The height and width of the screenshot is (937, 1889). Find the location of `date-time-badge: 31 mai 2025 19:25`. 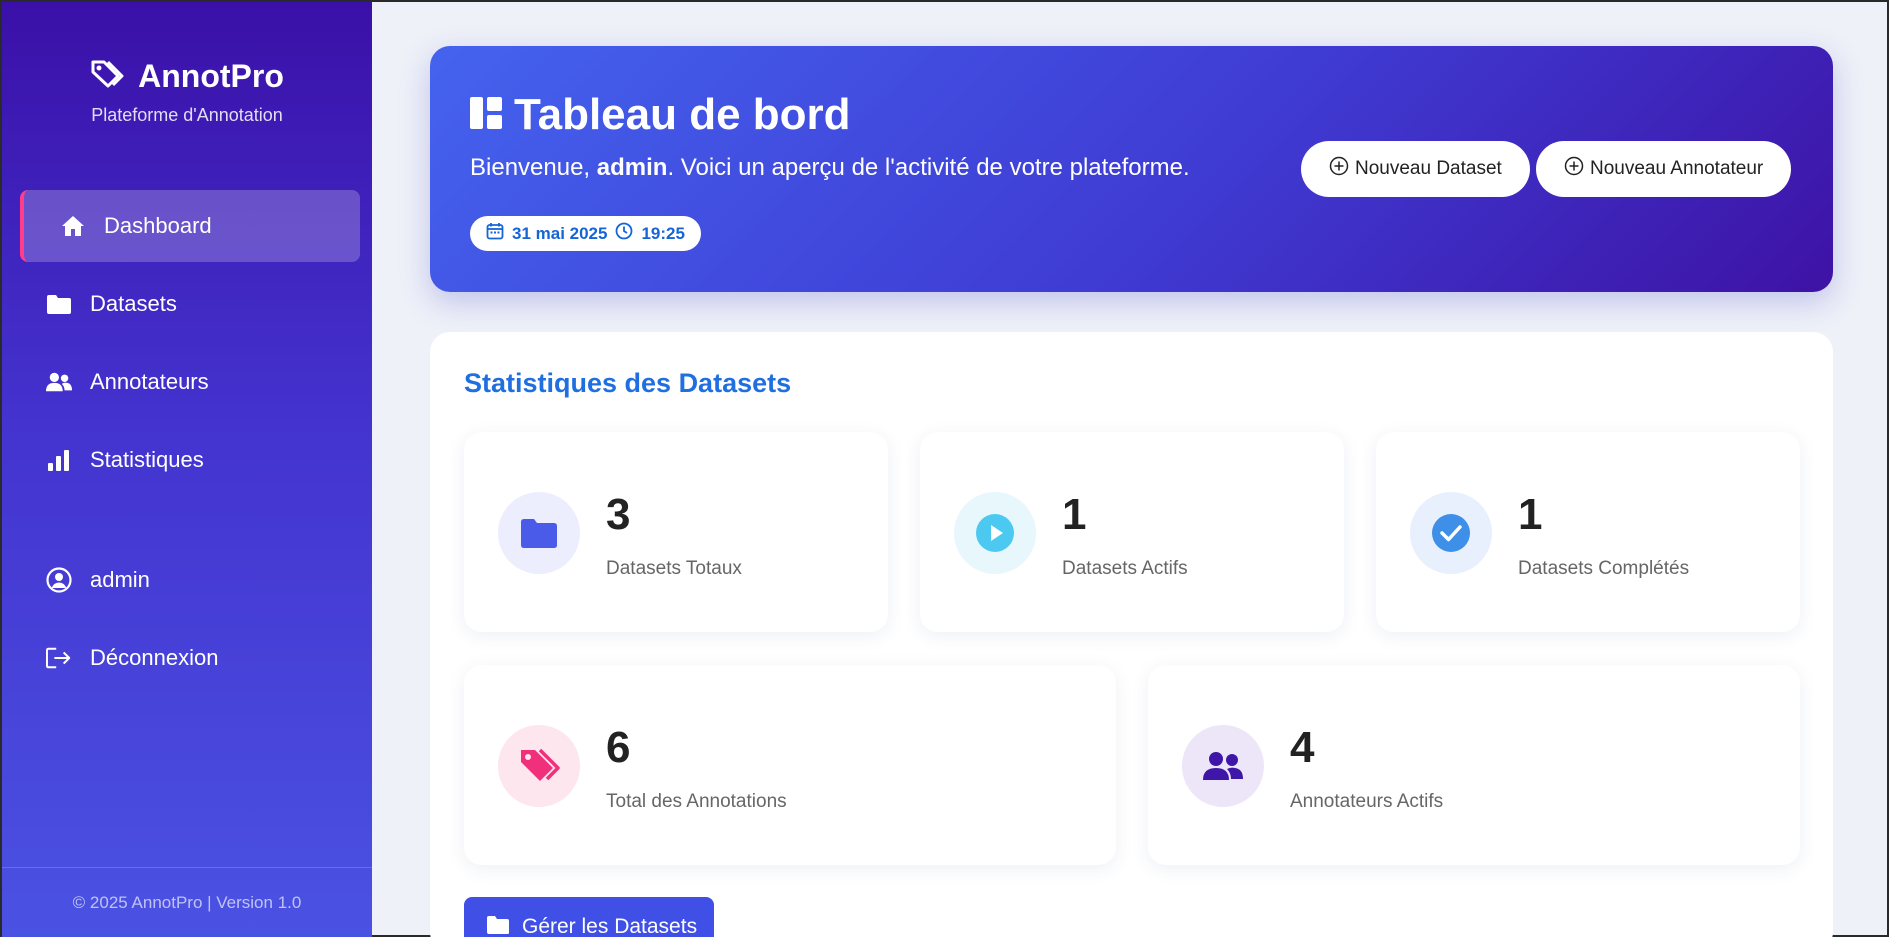

date-time-badge: 31 mai 2025 19:25 is located at coordinates (585, 233).